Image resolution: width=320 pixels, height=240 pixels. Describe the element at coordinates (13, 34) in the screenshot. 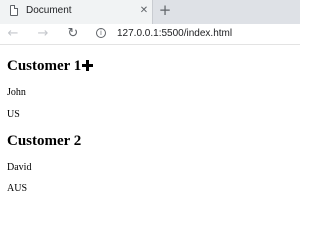

I see `back-arrow-icon: ←` at that location.